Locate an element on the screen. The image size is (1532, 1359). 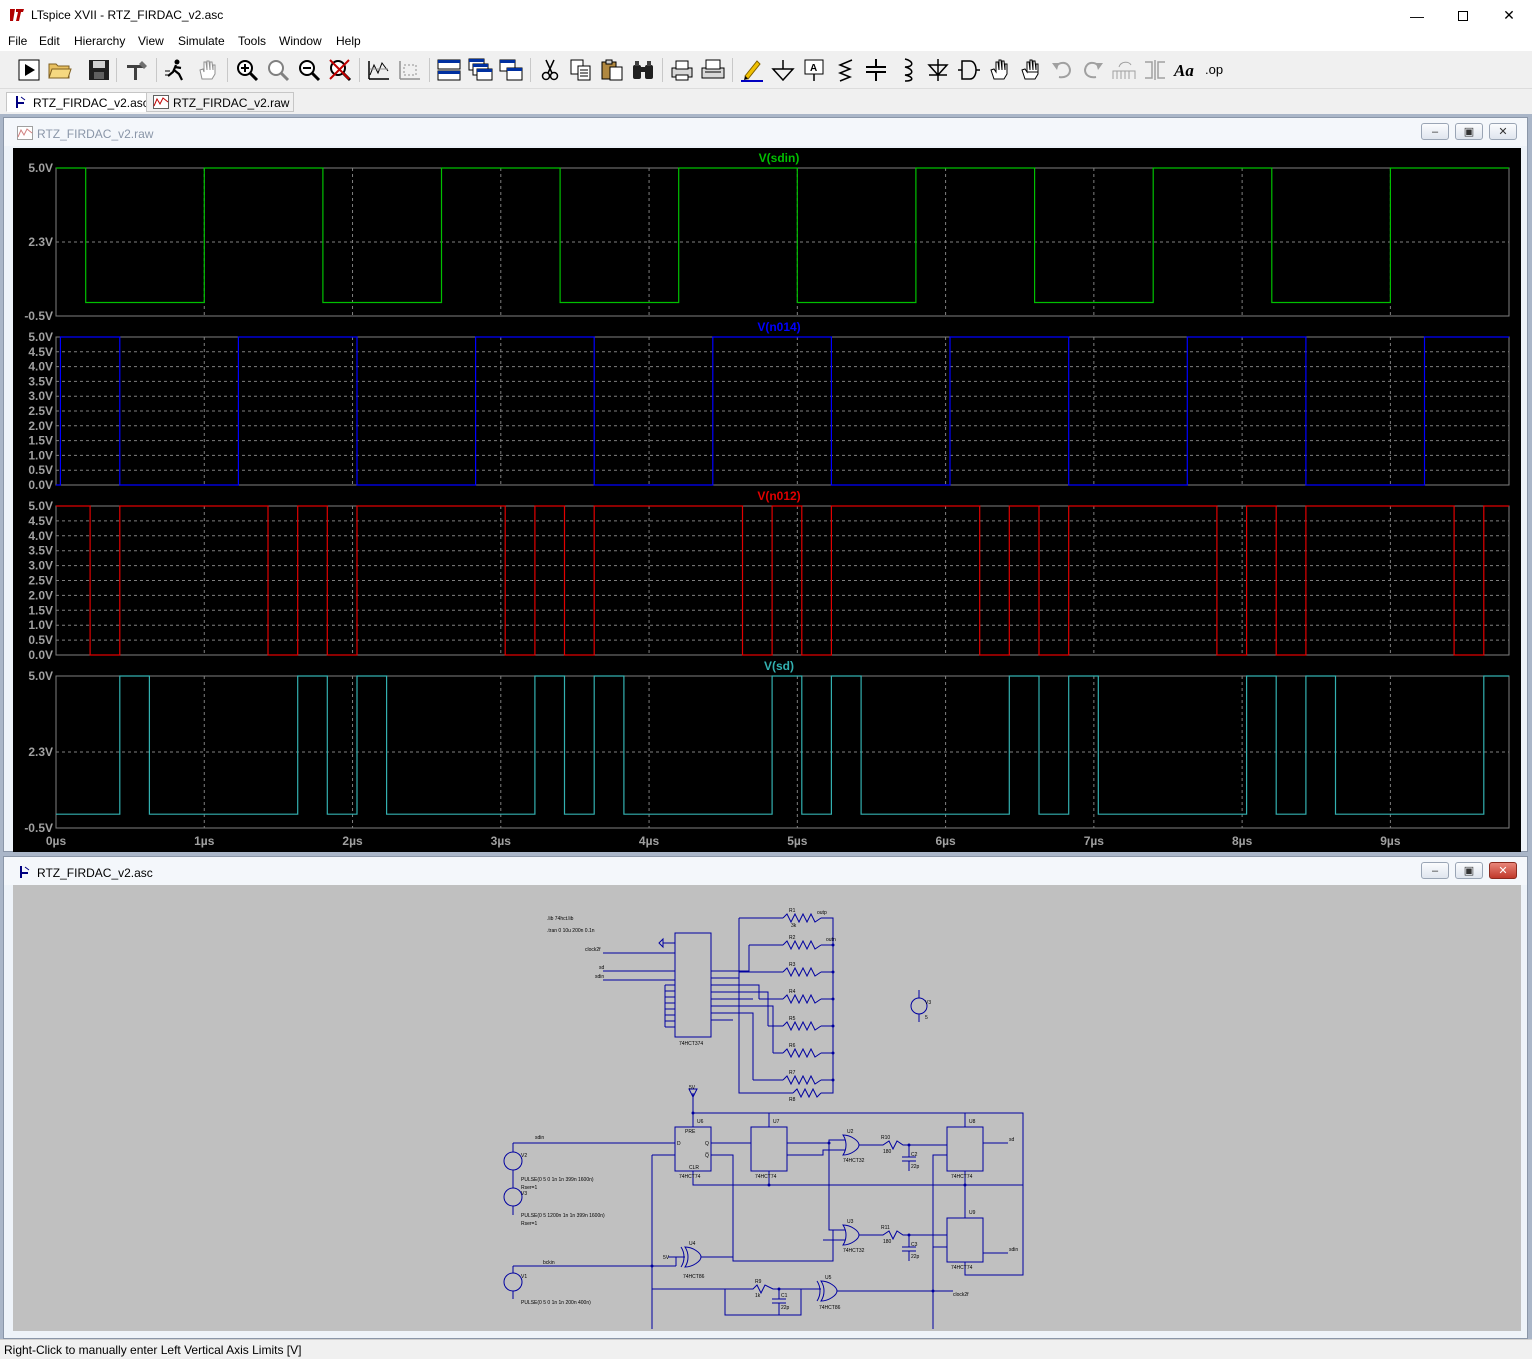
menu-tools: Tools is located at coordinates (252, 41).